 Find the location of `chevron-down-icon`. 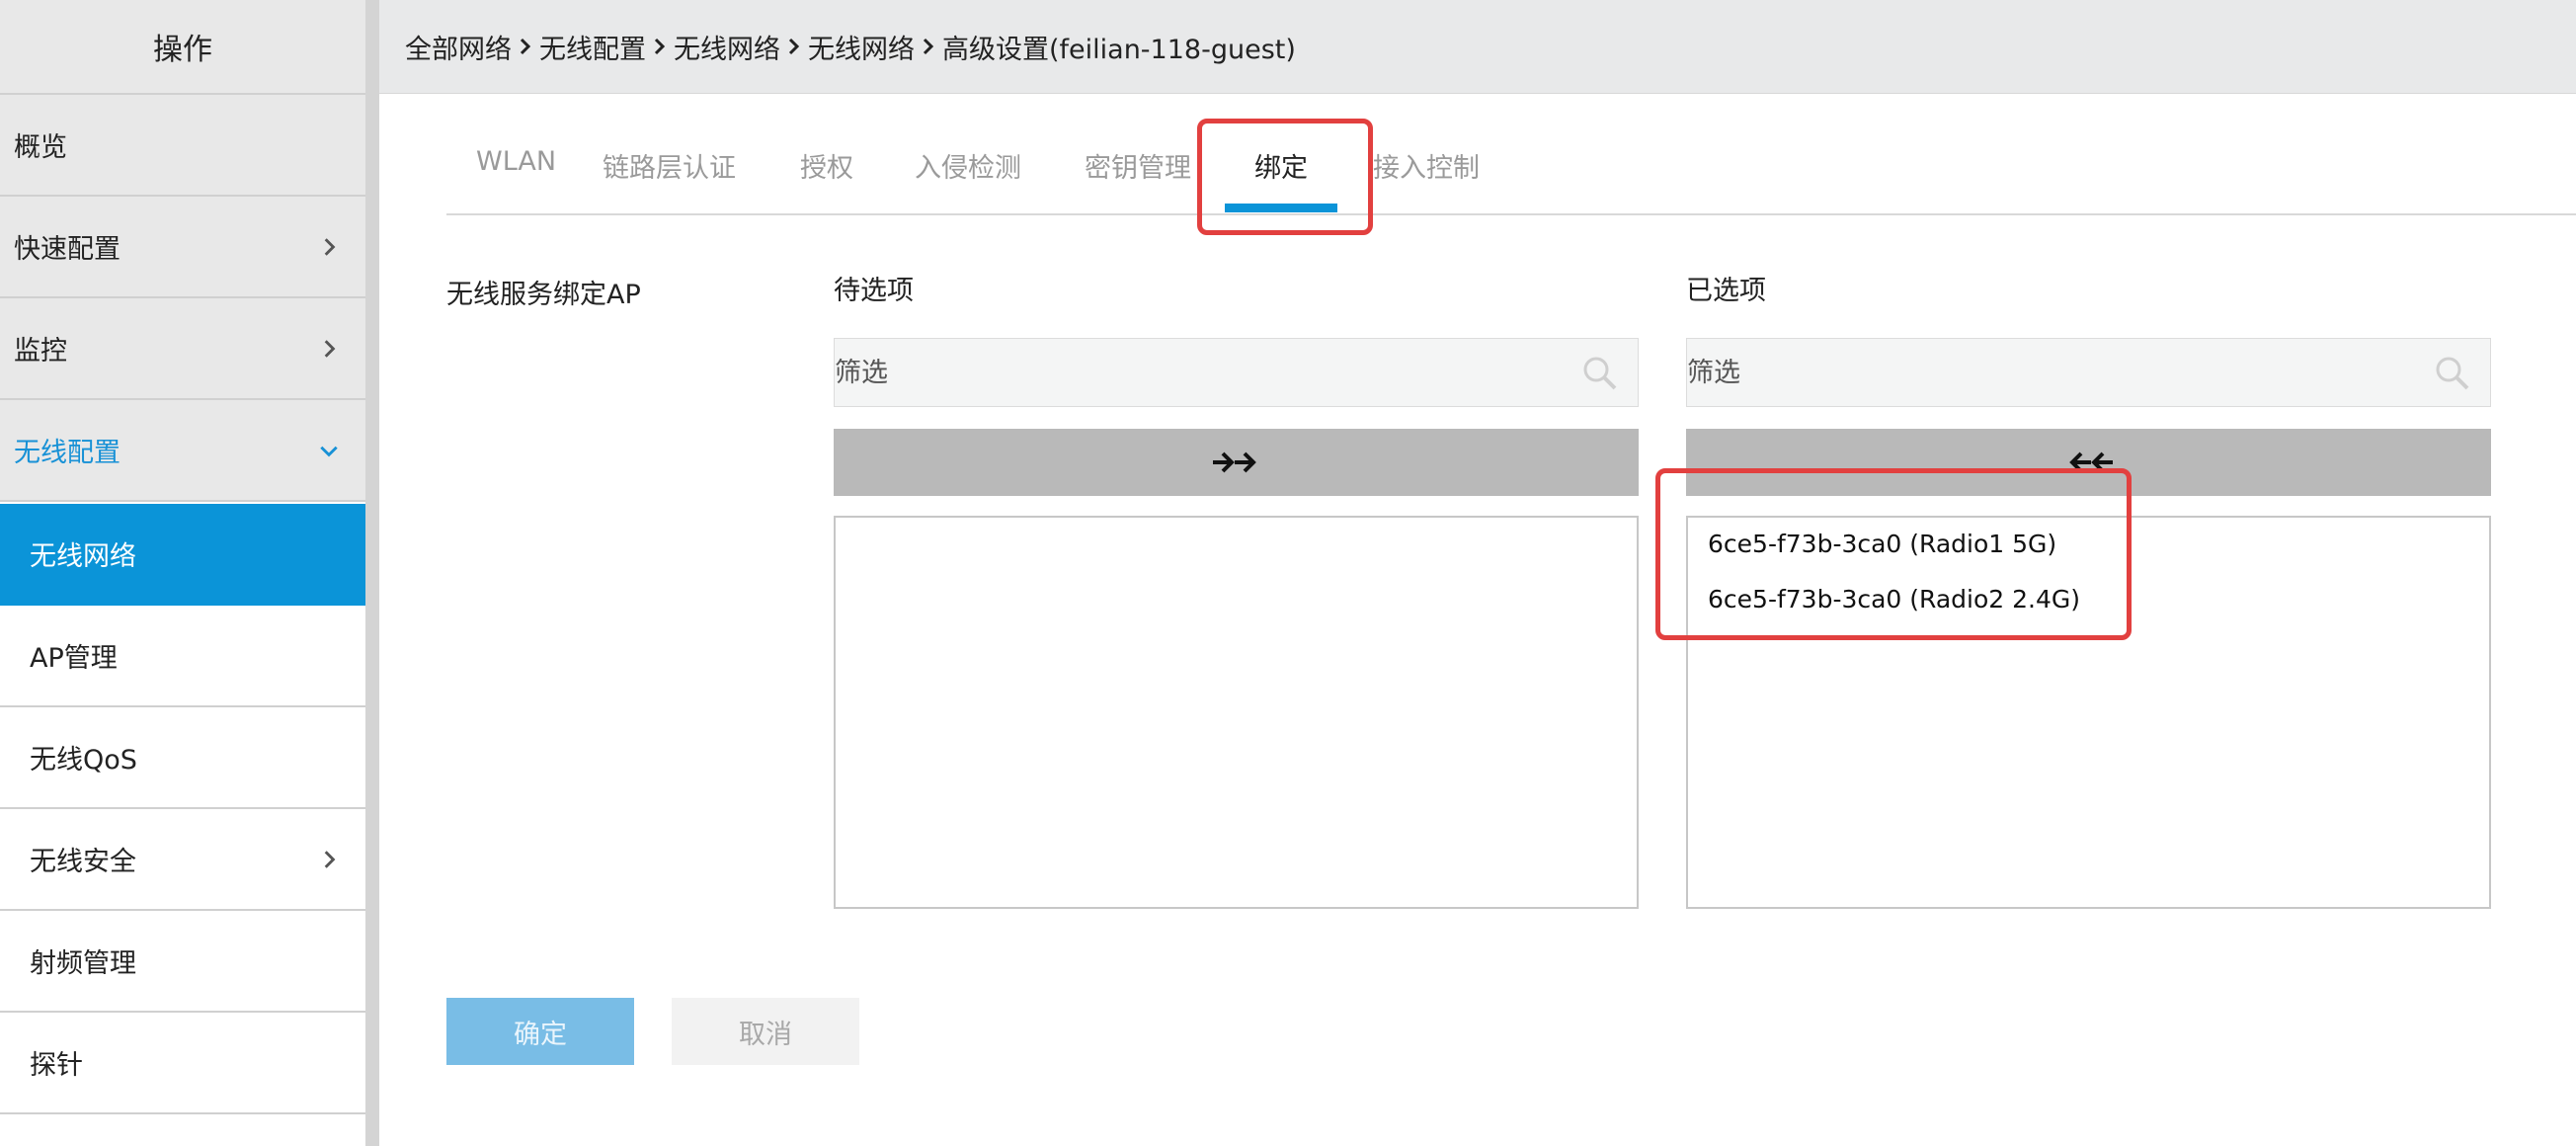

chevron-down-icon is located at coordinates (329, 451).